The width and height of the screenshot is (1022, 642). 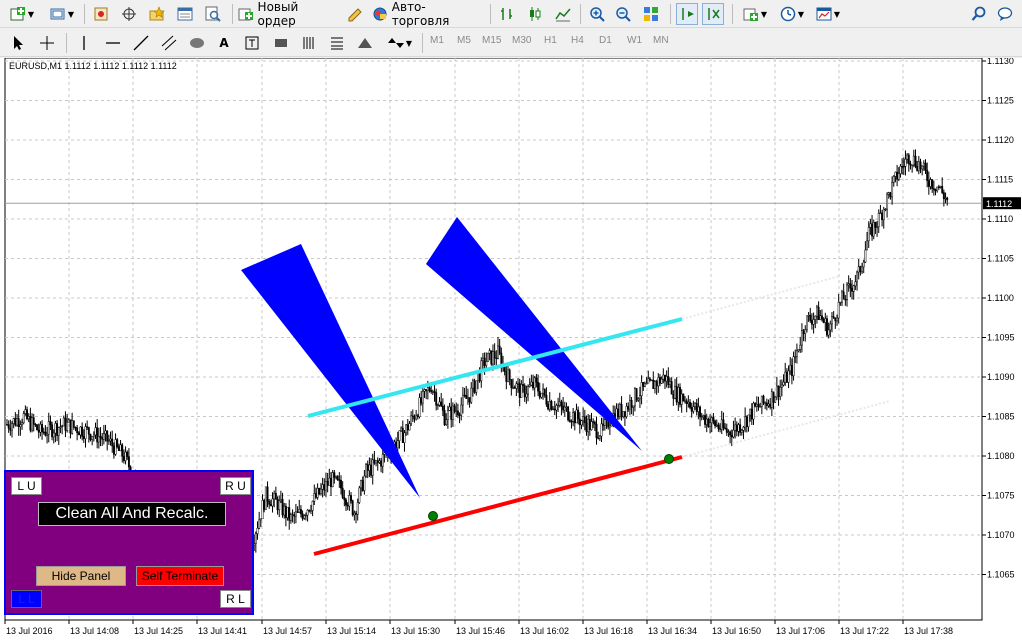 What do you see at coordinates (141, 43) in the screenshot?
I see `trendline-tool` at bounding box center [141, 43].